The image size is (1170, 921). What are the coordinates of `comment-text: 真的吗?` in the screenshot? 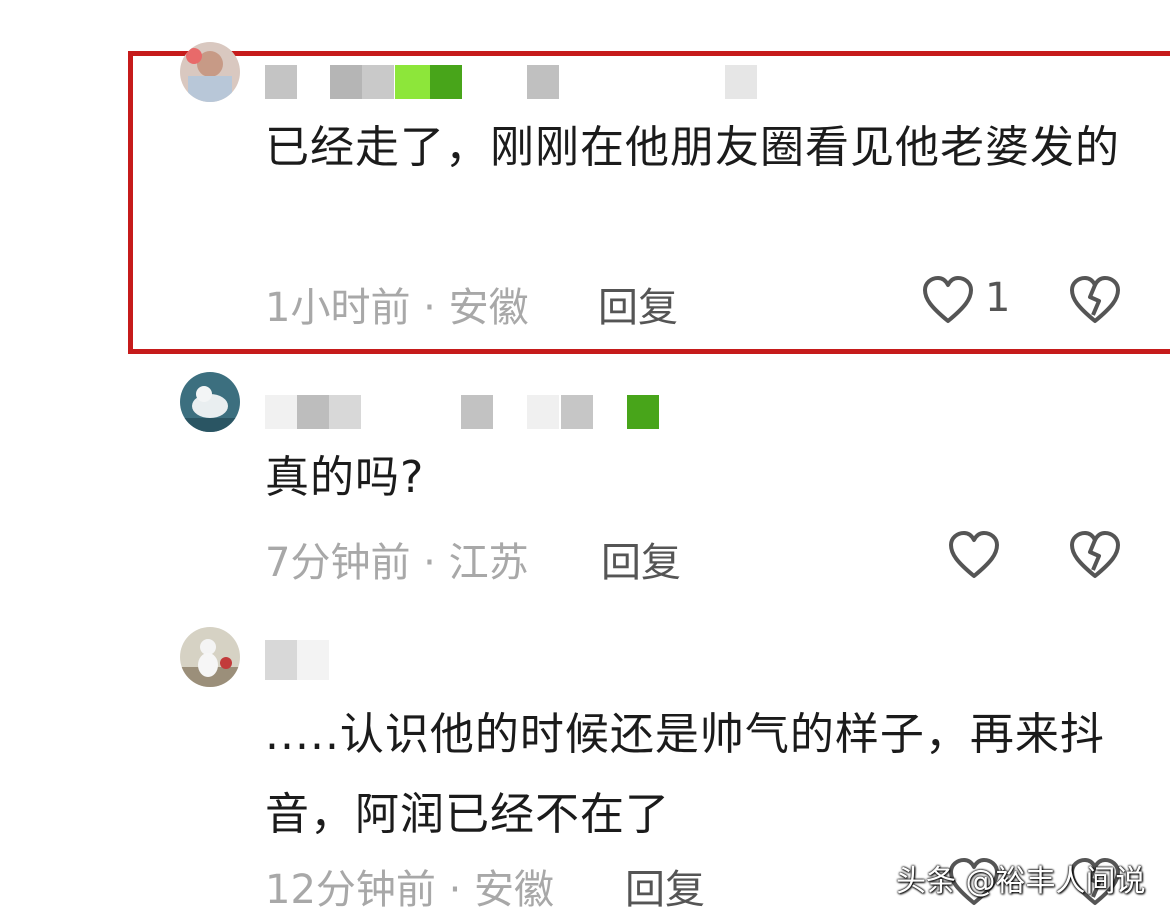 It's located at (345, 477).